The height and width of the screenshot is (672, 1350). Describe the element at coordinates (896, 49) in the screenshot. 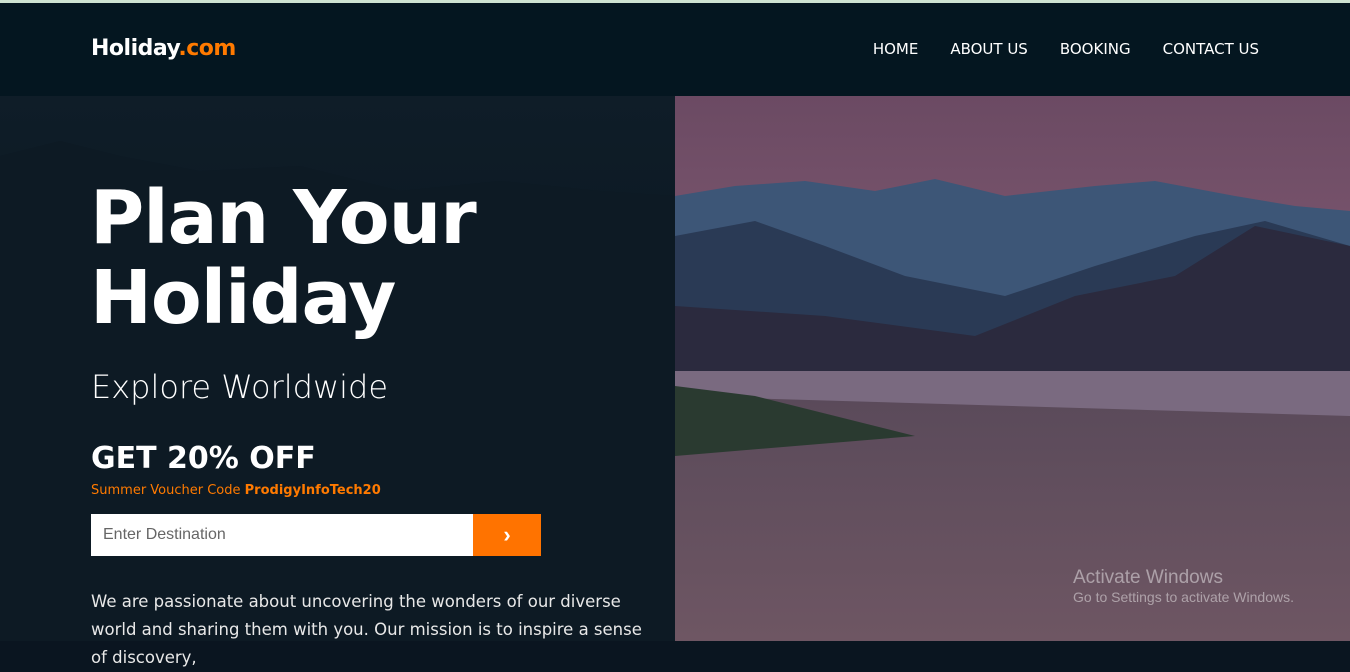

I see `nav-home: HOME` at that location.